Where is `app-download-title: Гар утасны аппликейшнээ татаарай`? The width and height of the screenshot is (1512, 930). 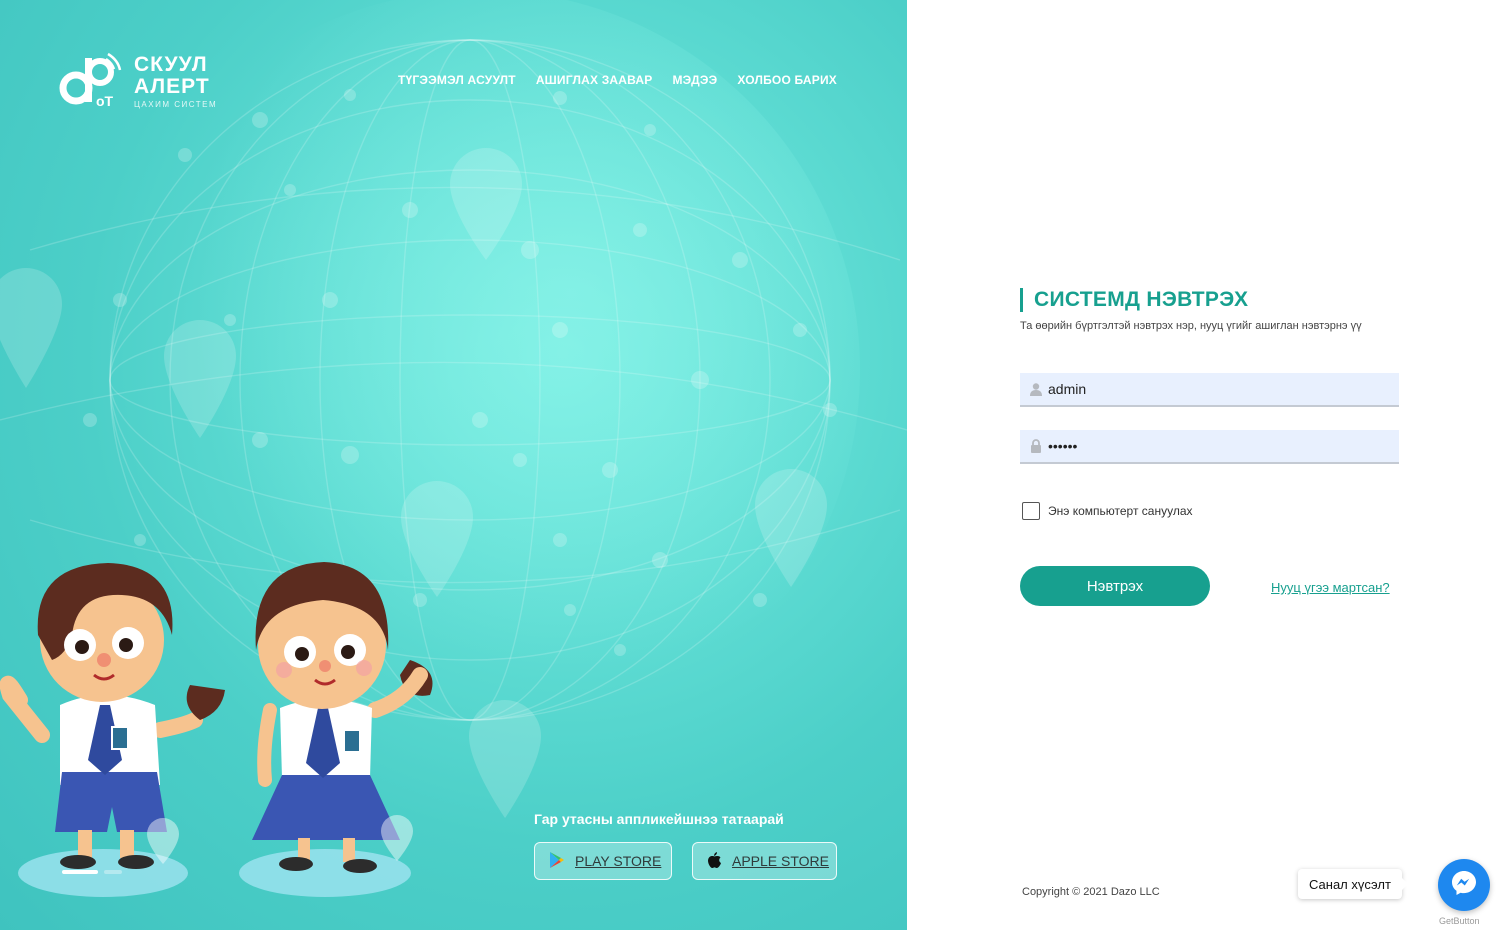 app-download-title: Гар утасны аппликейшнээ татаарай is located at coordinates (659, 819).